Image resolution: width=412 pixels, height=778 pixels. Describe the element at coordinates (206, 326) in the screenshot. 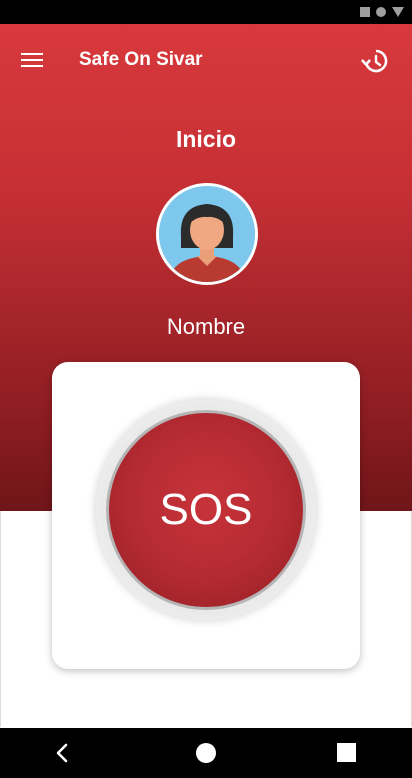

I see `user-name: Nombre` at that location.